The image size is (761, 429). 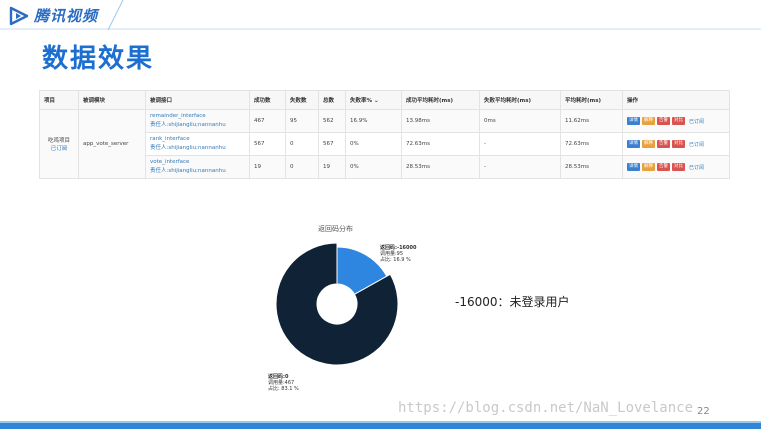 What do you see at coordinates (112, 100) in the screenshot?
I see `col-header: 被调模块` at bounding box center [112, 100].